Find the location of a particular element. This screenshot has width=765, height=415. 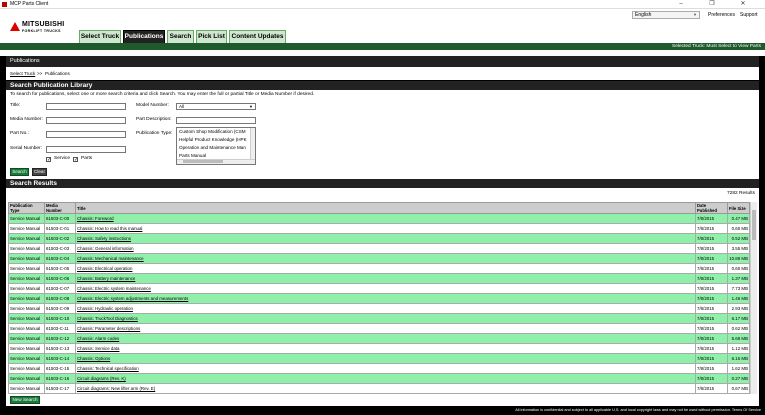

support-link: Support is located at coordinates (749, 15).